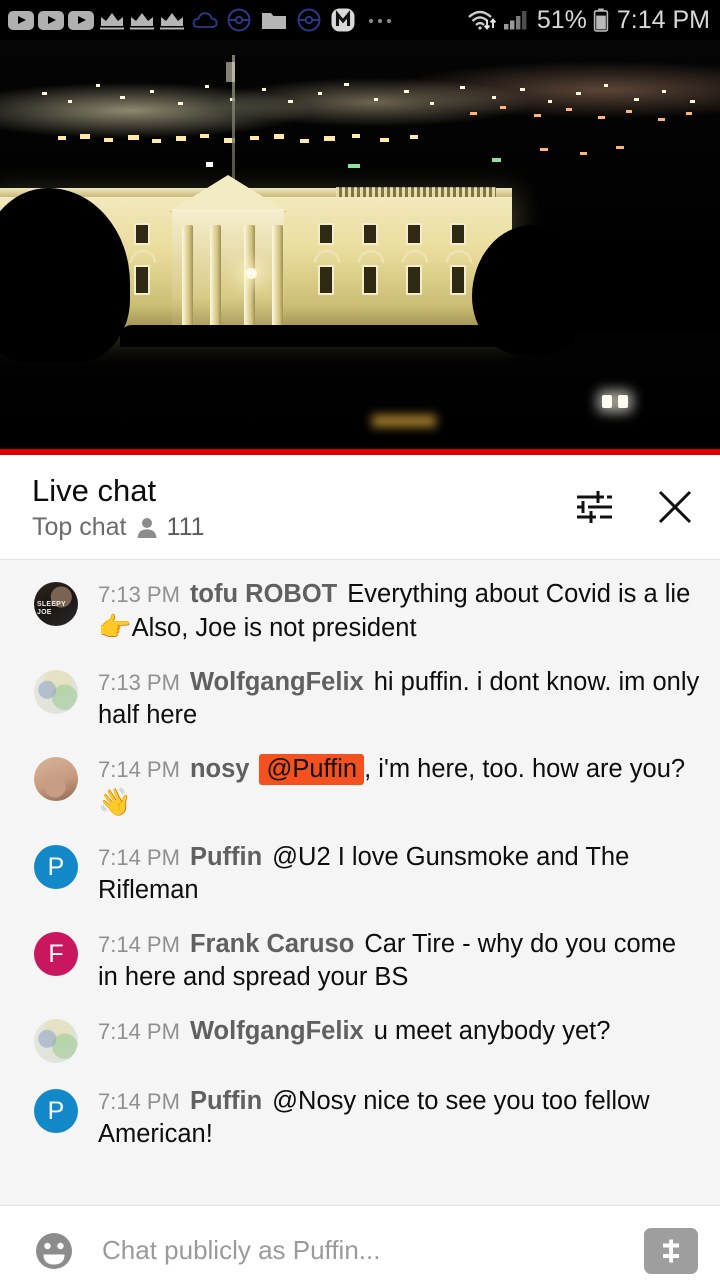  Describe the element at coordinates (228, 193) in the screenshot. I see `portico-pediment` at that location.